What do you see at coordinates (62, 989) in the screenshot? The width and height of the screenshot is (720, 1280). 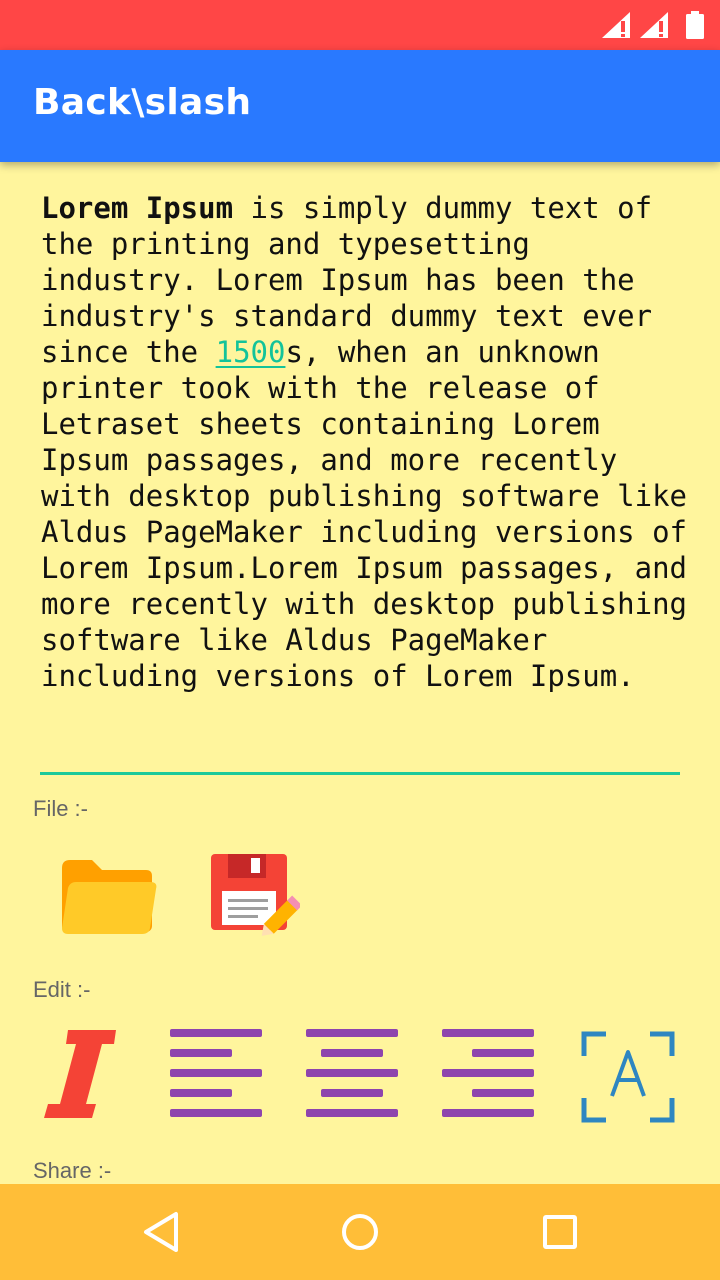 I see `edit-section-label: Edit :-` at bounding box center [62, 989].